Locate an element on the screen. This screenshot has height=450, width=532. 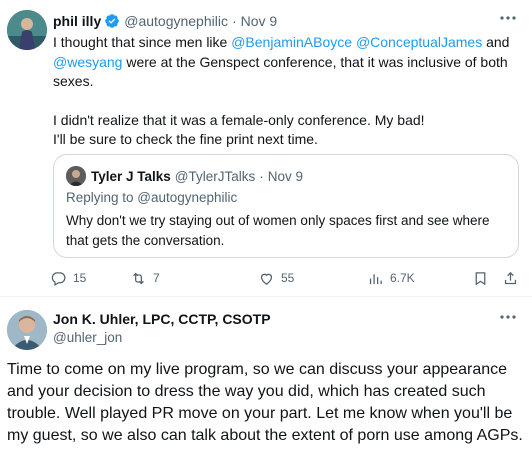
timestamp: Nov 9 is located at coordinates (259, 21).